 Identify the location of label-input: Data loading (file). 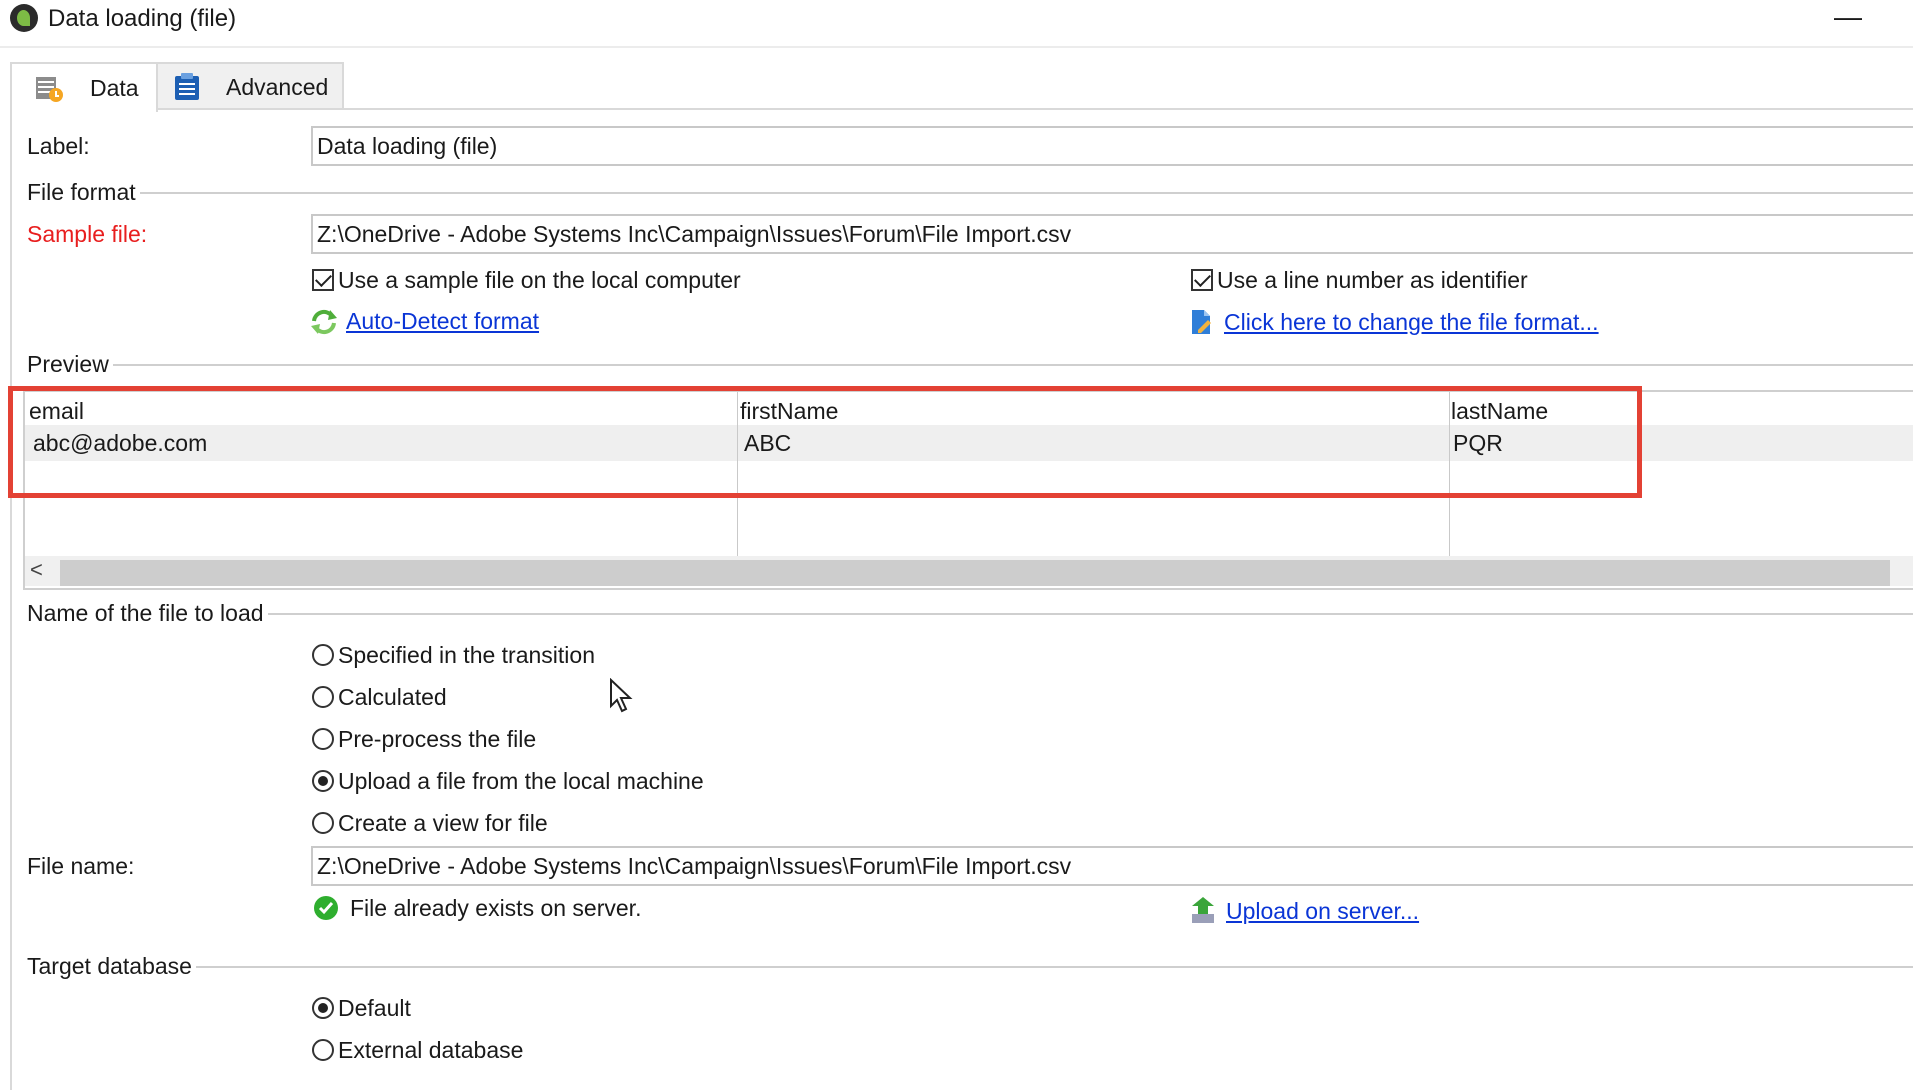
(1112, 146).